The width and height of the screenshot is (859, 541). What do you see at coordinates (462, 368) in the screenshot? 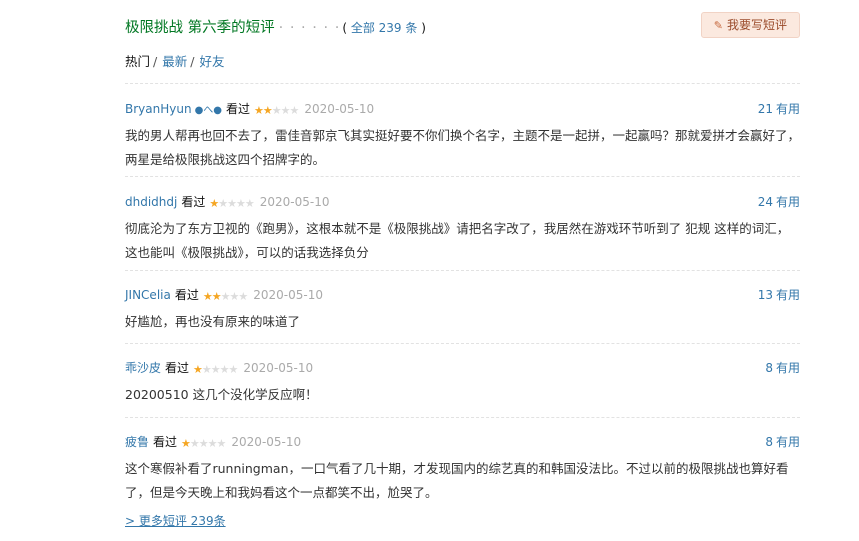
I see `comment-meta: 乖沙皮 看过 ★★★★★ 2020-05-10 8 有用` at bounding box center [462, 368].